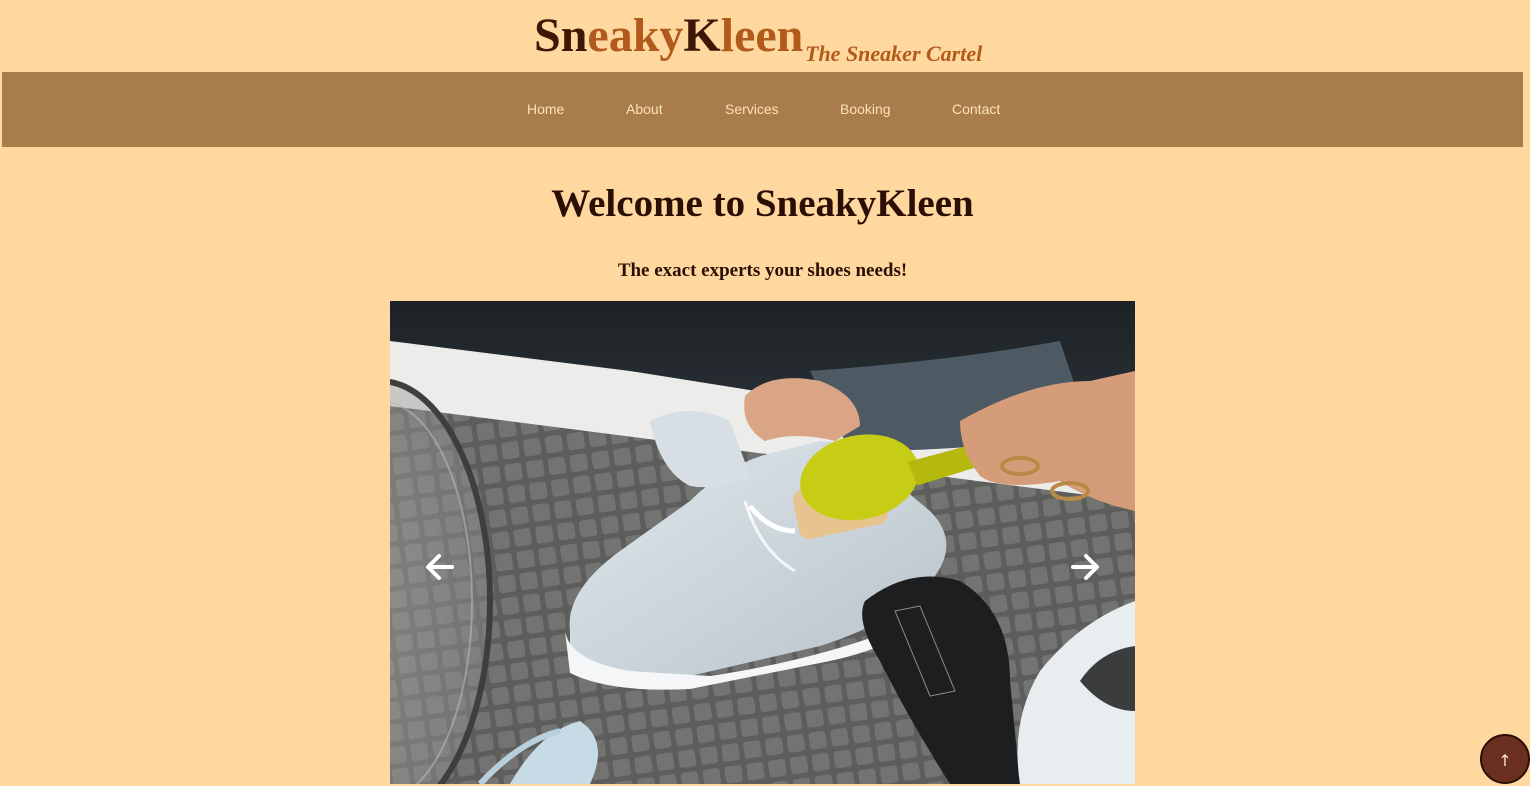 This screenshot has width=1530, height=786. I want to click on main-navbar: Home About Services Booking Contact, so click(762, 109).